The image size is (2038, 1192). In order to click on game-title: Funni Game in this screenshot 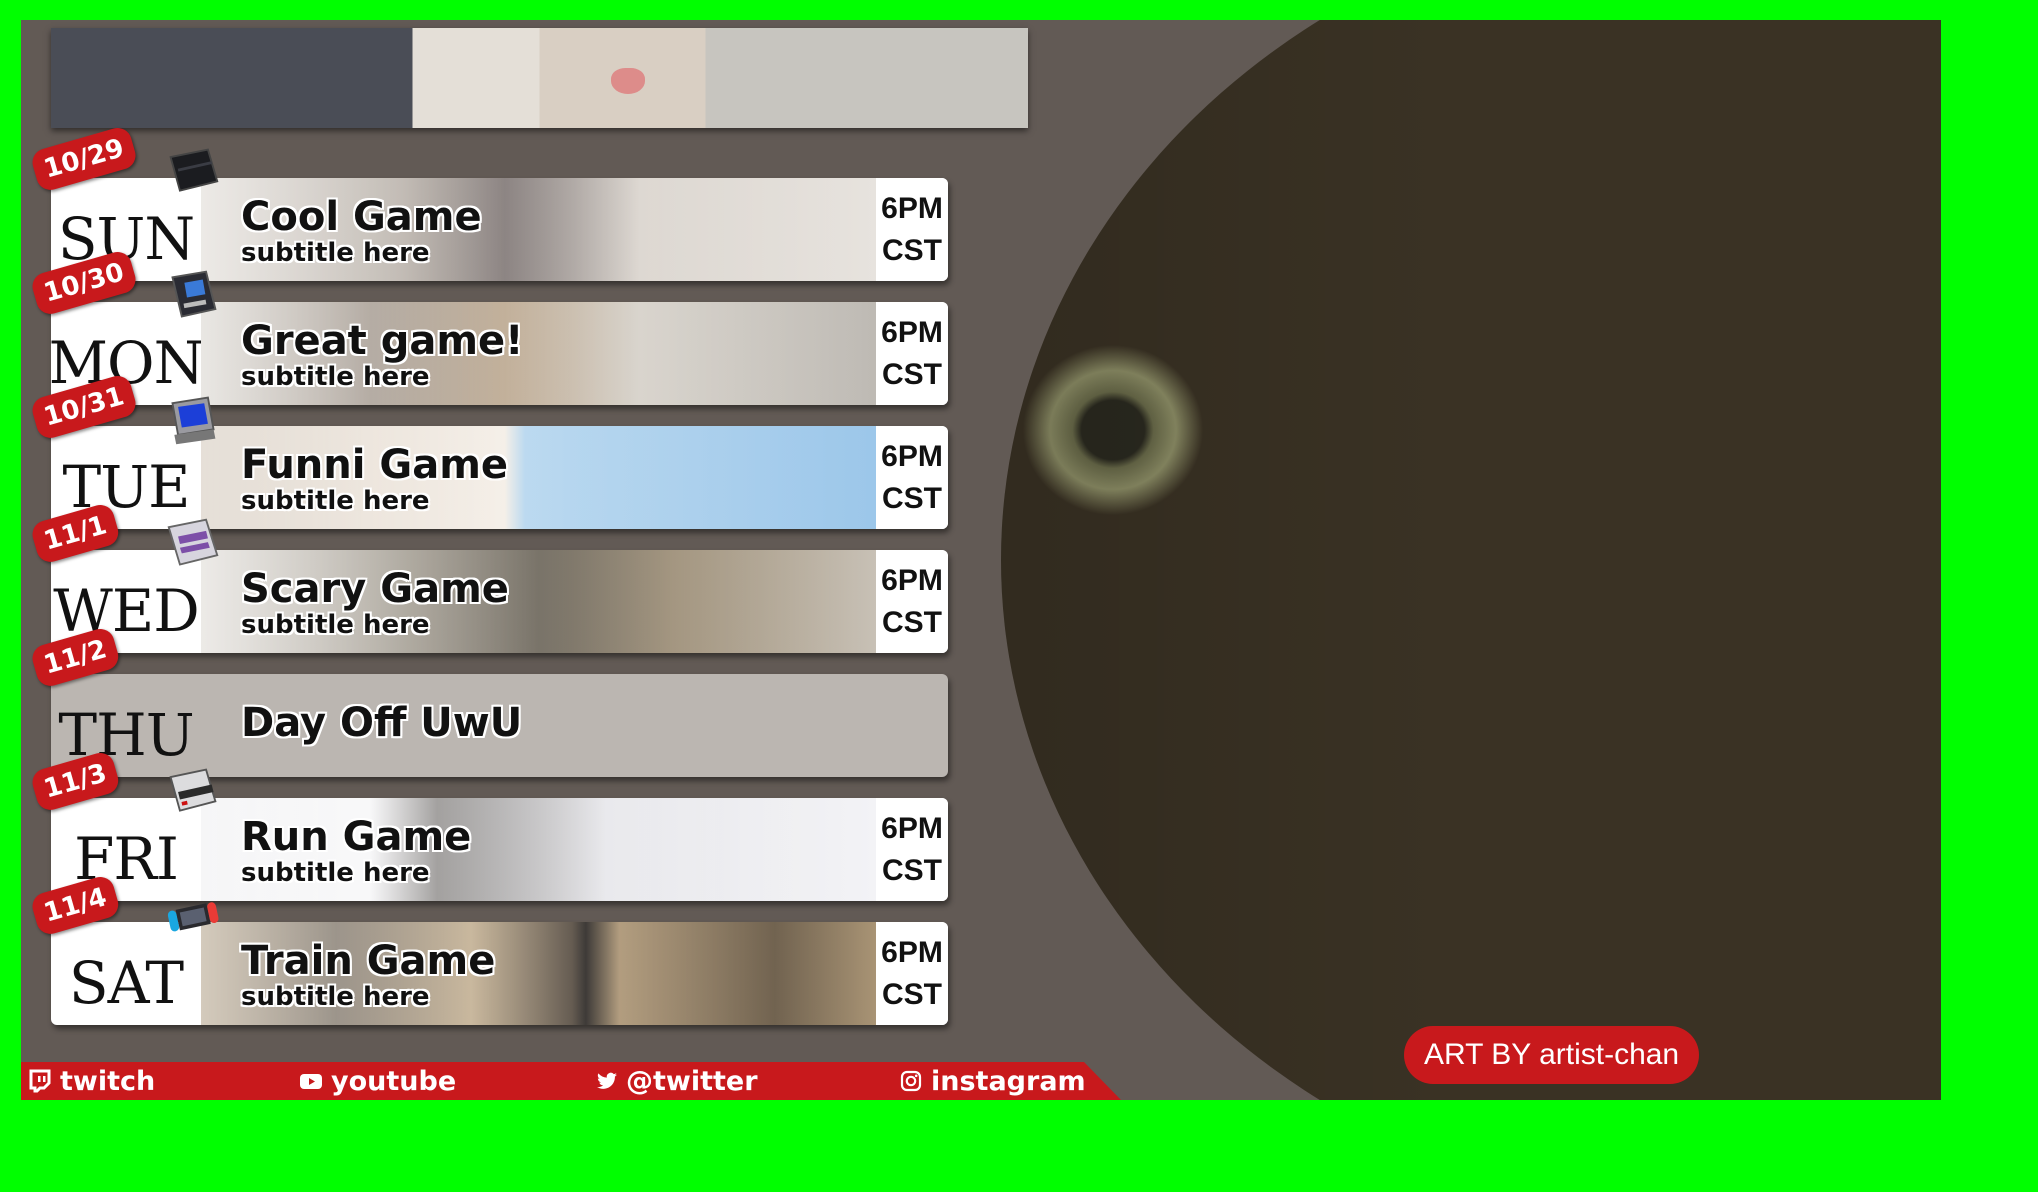, I will do `click(375, 465)`.